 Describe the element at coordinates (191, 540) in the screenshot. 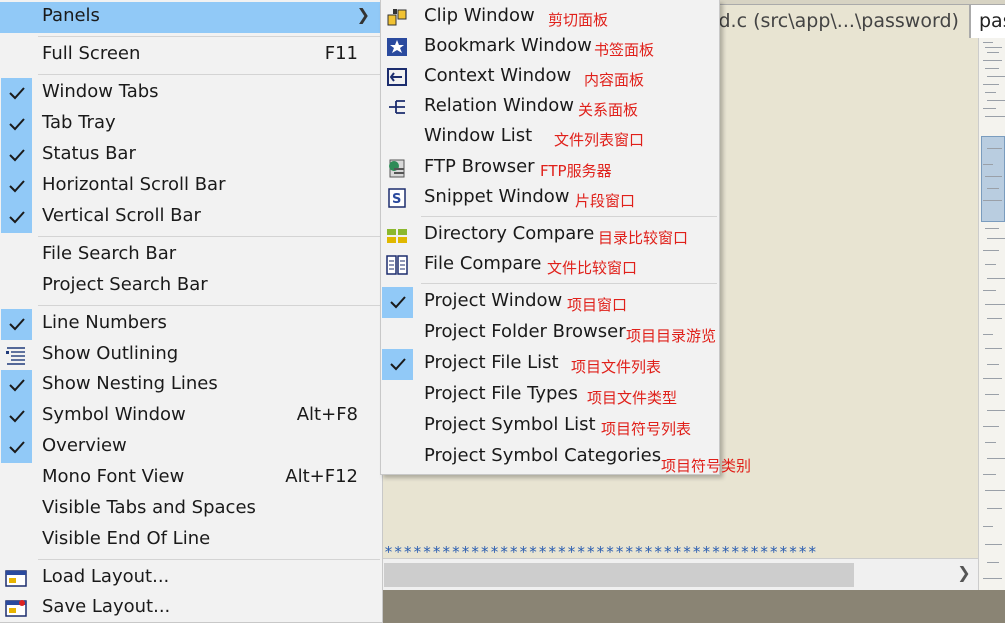

I see `menu-item-visible-end-of-line: Visible End Of Line` at that location.